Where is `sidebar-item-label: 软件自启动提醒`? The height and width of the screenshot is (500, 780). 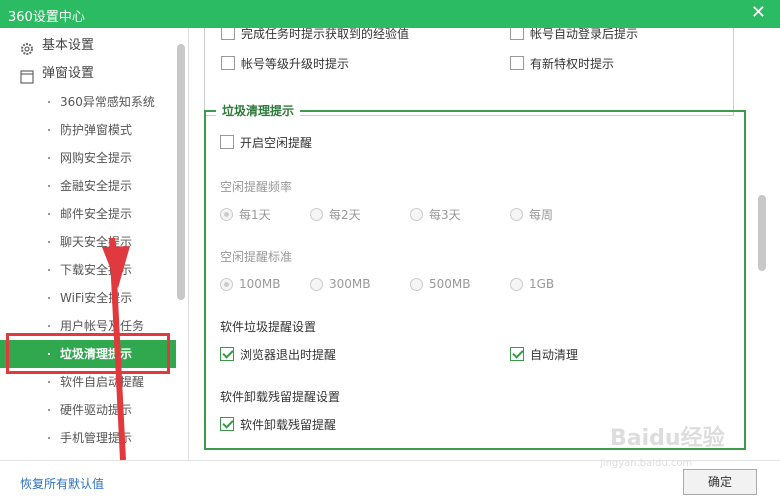
sidebar-item-label: 软件自启动提醒 is located at coordinates (102, 382).